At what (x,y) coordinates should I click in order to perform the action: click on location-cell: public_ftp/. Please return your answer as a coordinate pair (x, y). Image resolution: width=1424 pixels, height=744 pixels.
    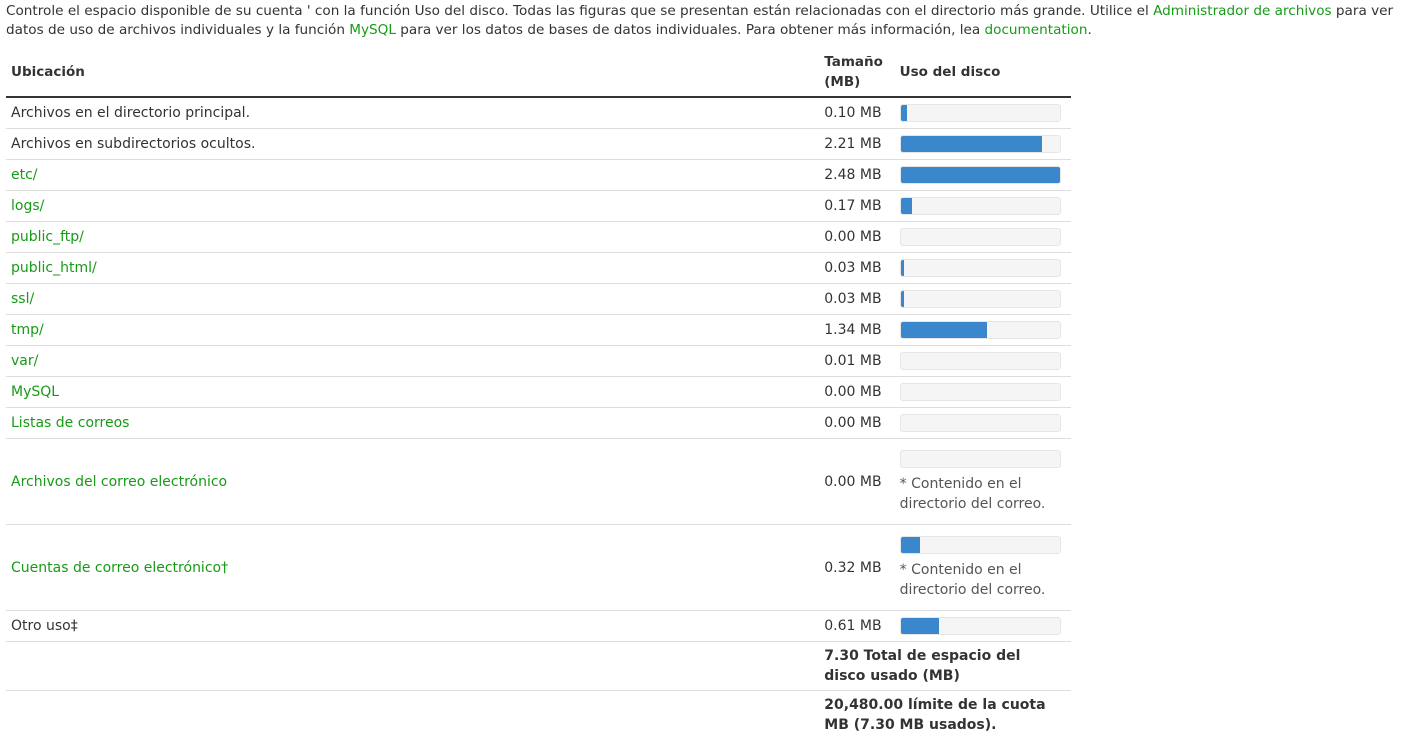
    Looking at the image, I should click on (413, 237).